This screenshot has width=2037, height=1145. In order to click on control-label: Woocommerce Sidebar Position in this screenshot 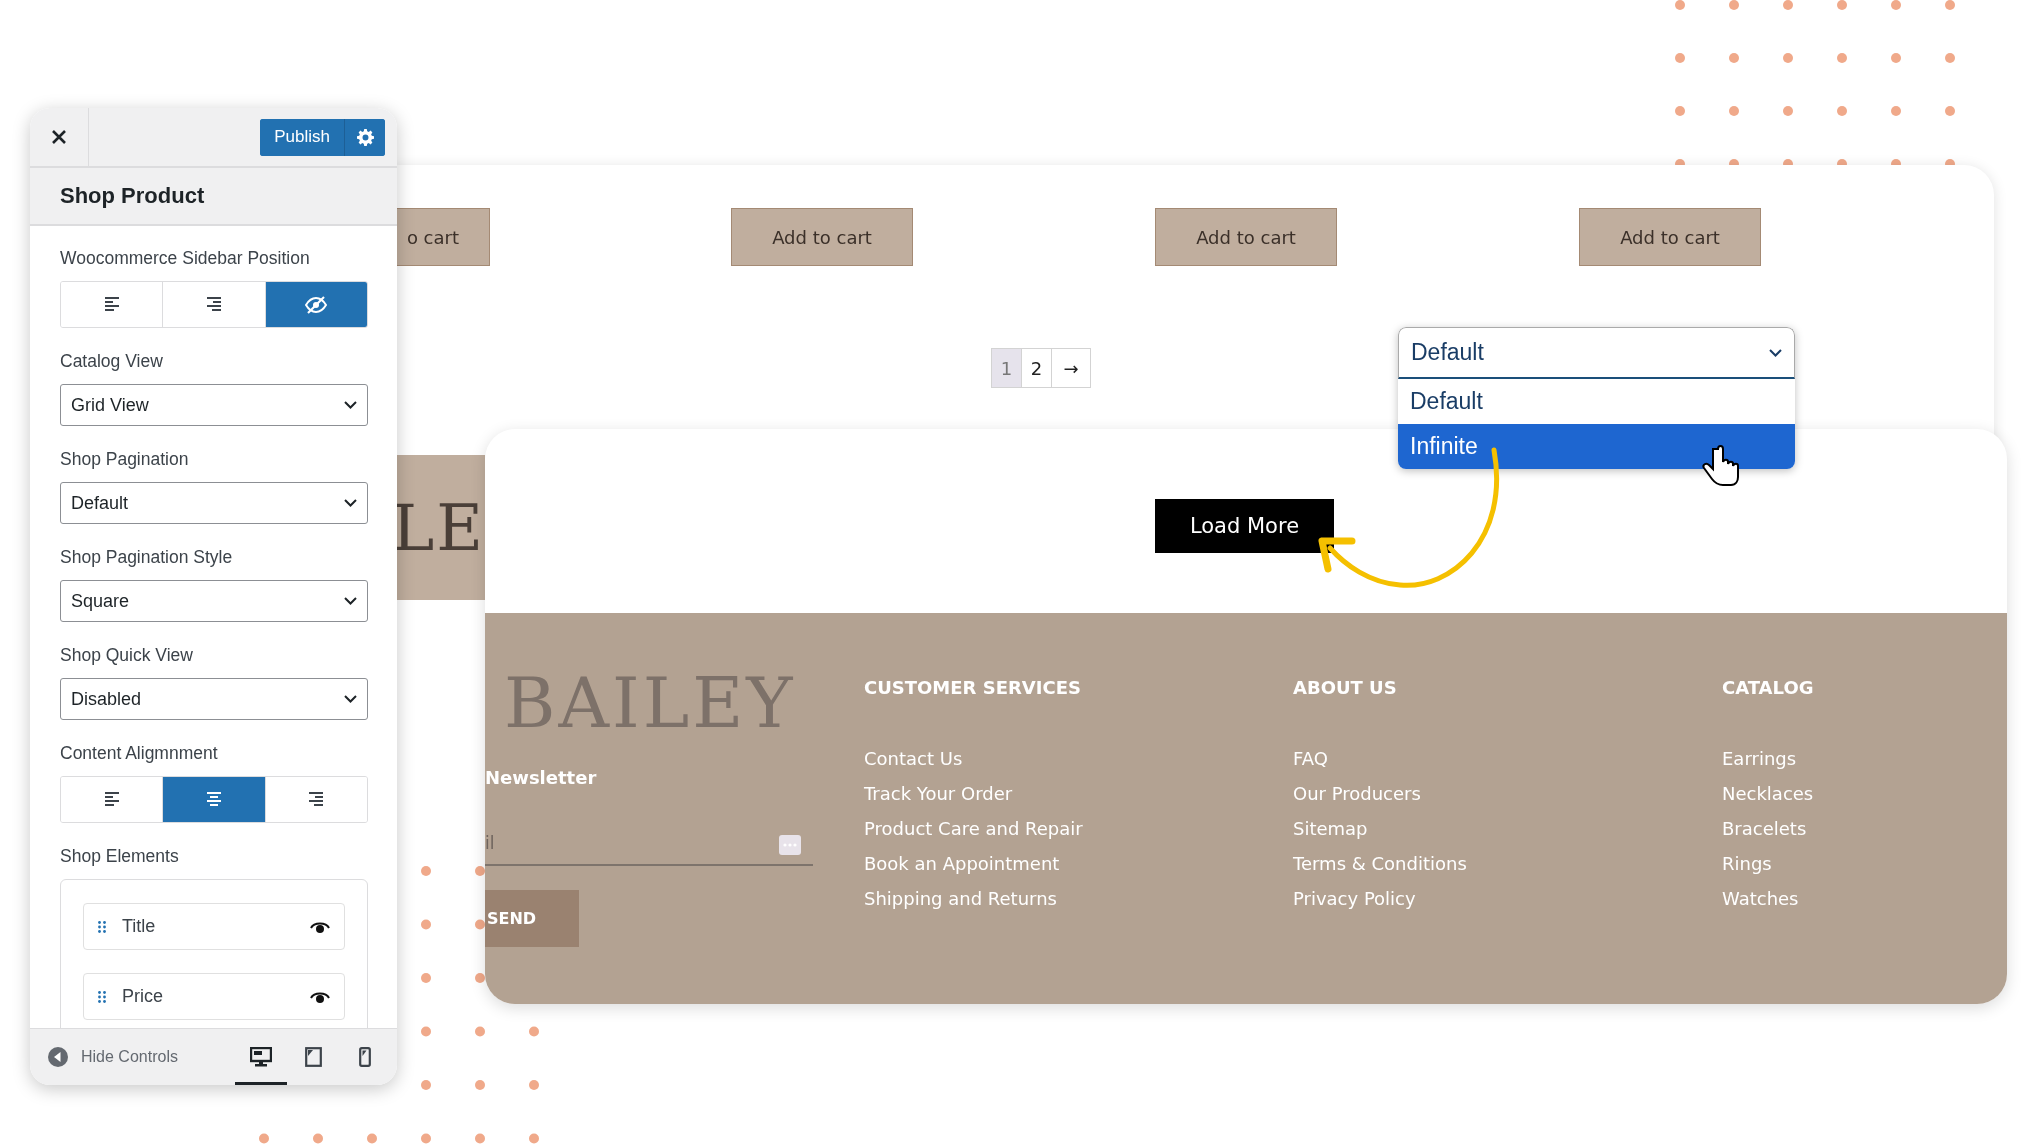, I will do `click(185, 258)`.